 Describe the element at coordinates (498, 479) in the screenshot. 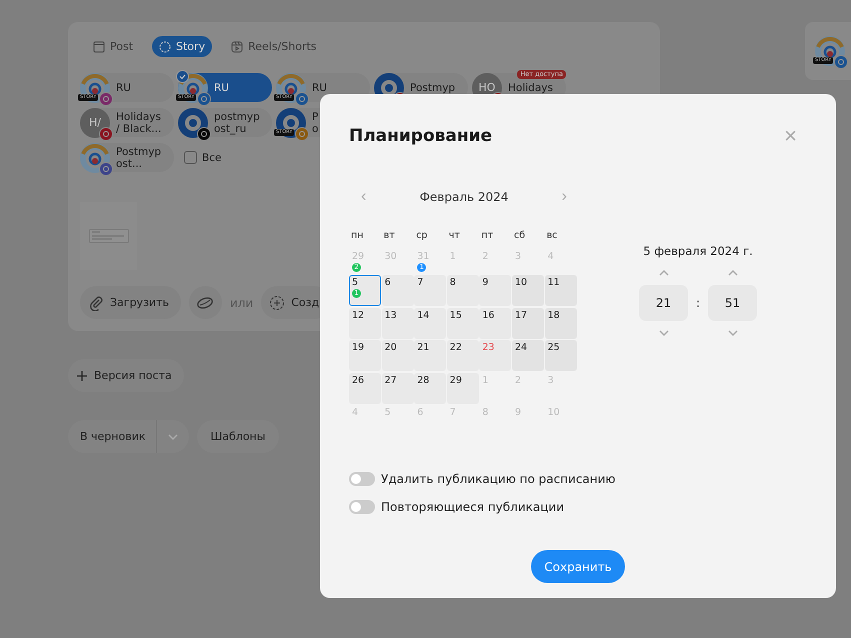

I see `toggle-label: Удалить публикацию по расписанию` at that location.